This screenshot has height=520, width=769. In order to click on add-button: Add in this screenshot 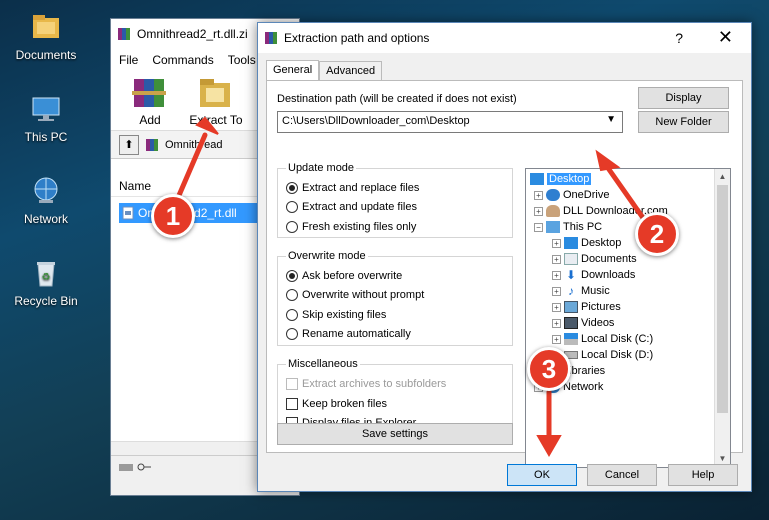, I will do `click(150, 101)`.